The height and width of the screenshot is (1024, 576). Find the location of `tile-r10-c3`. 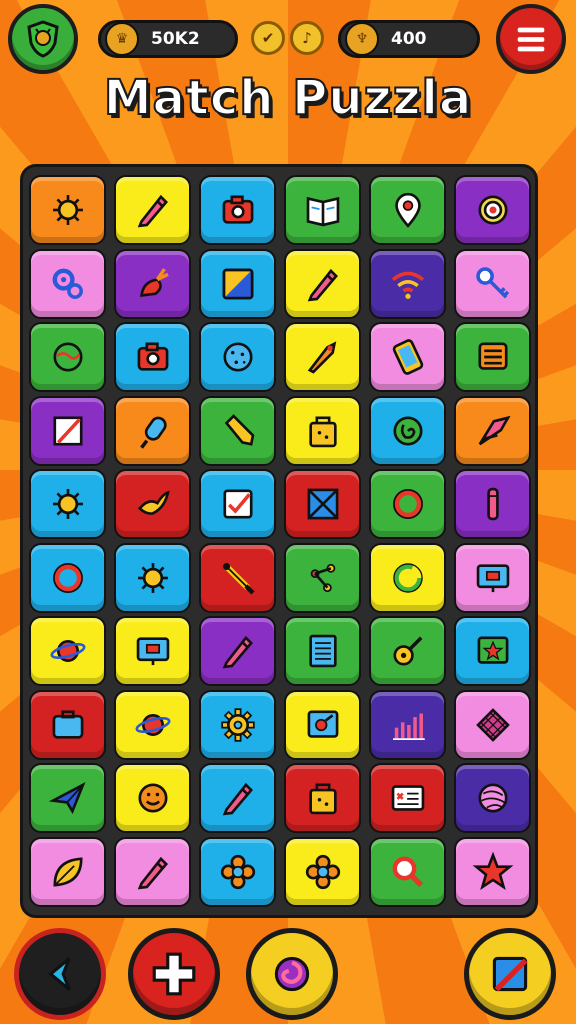

tile-r10-c3 is located at coordinates (237, 871).